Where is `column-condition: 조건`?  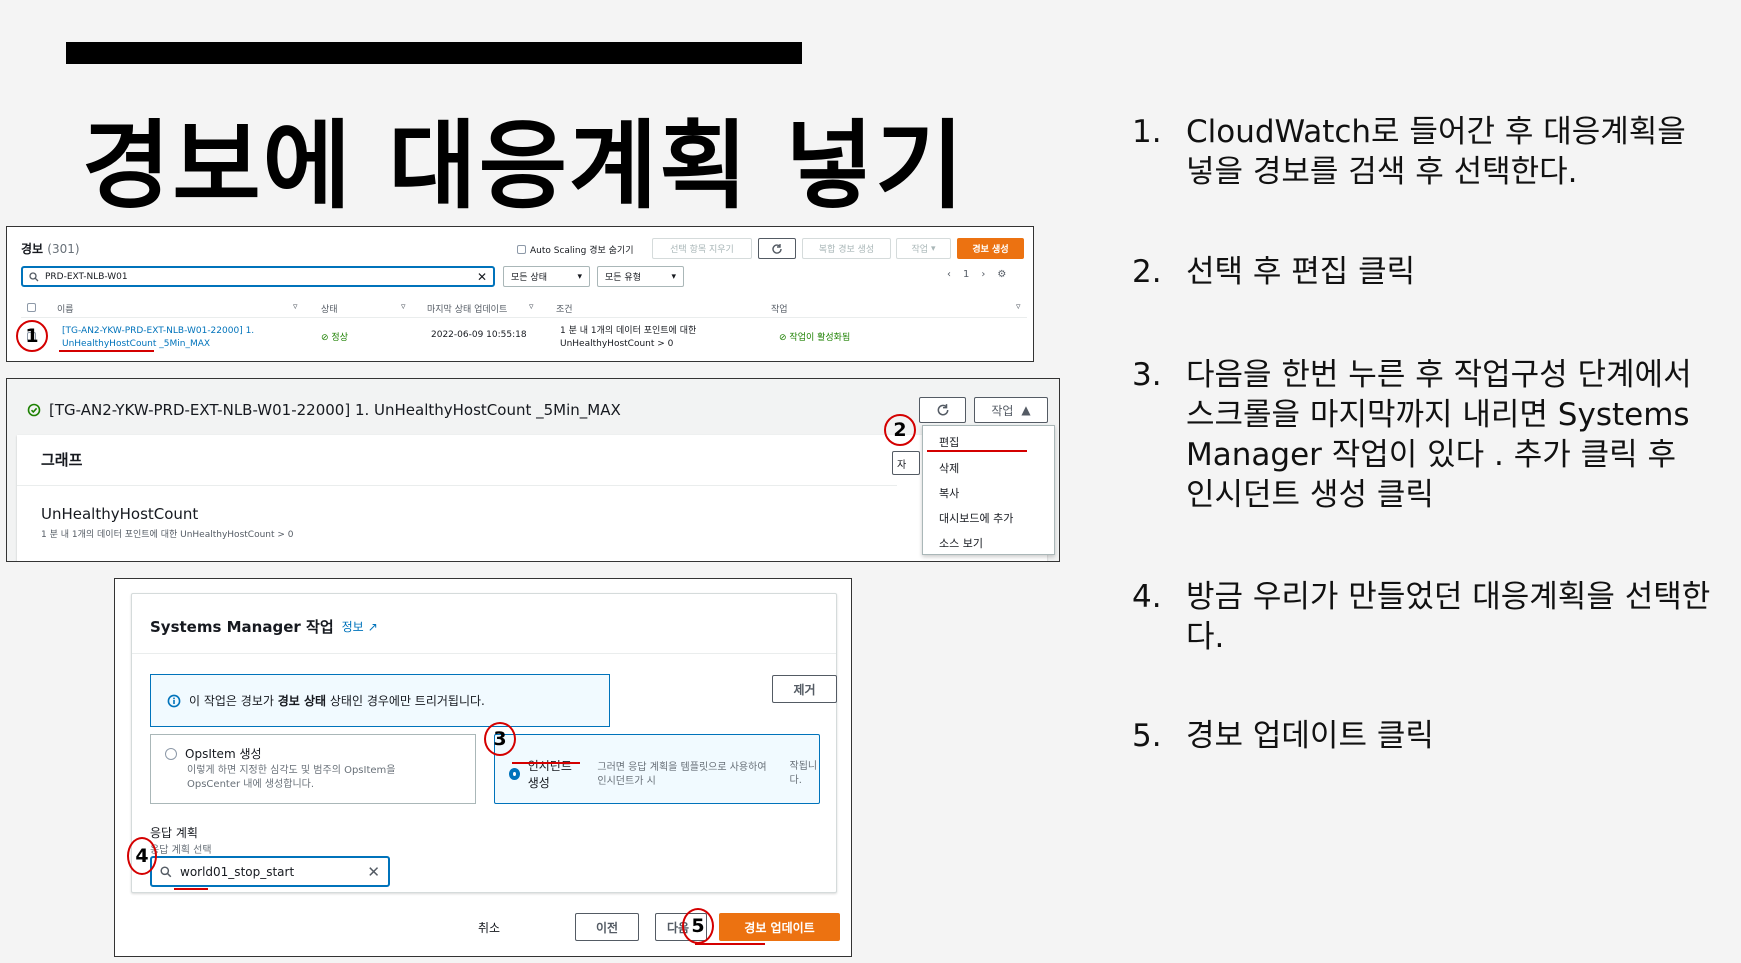 column-condition: 조건 is located at coordinates (564, 308).